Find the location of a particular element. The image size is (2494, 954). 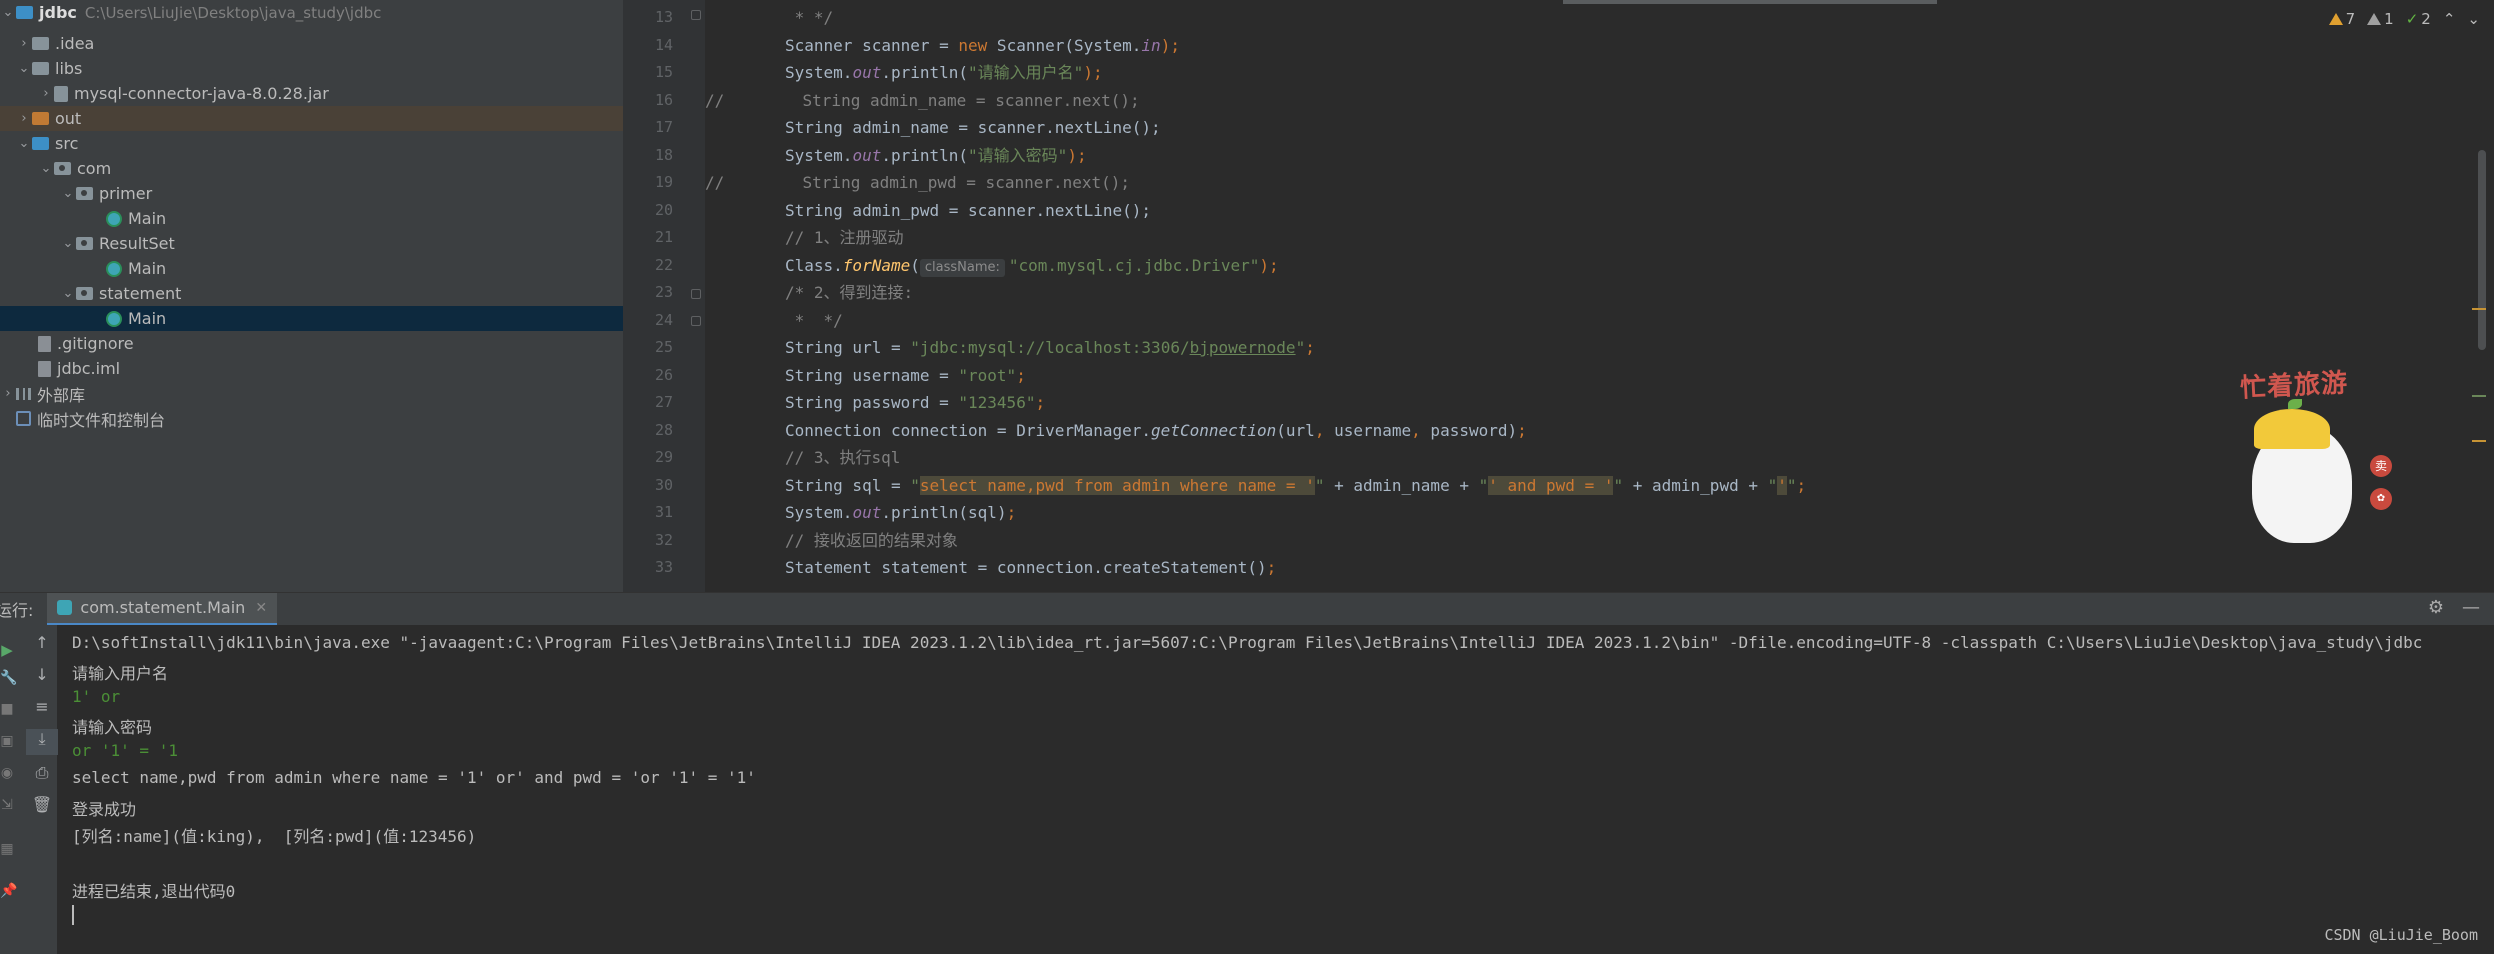

tree-item-label: out is located at coordinates (68, 118).